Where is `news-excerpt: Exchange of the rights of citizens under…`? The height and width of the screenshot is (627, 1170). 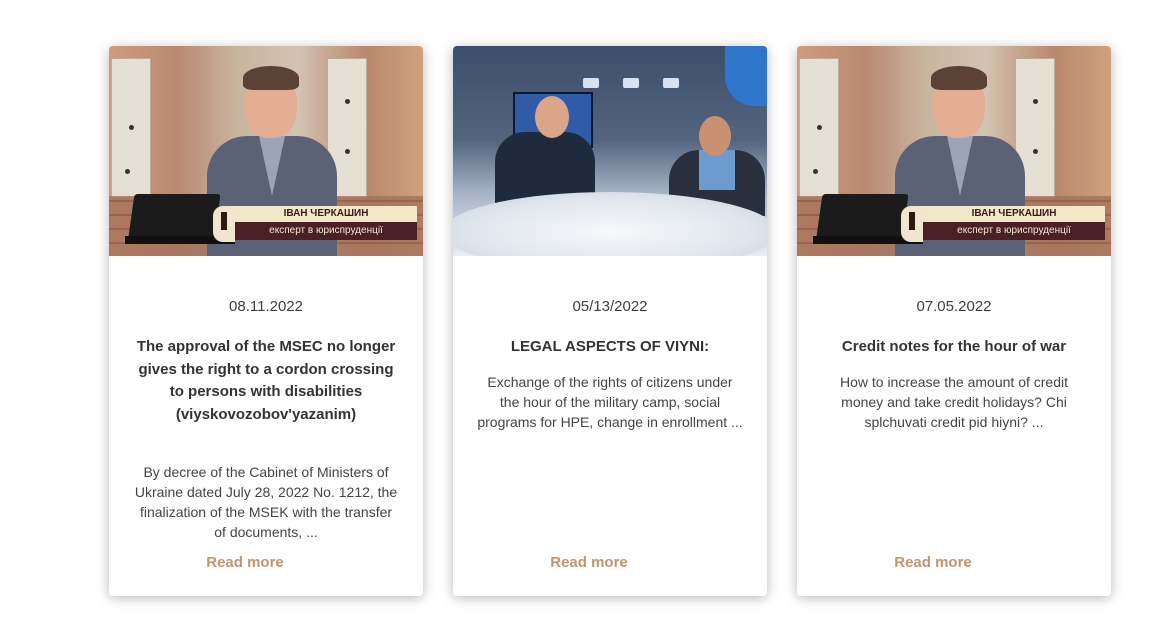
news-excerpt: Exchange of the rights of citizens under… is located at coordinates (610, 402).